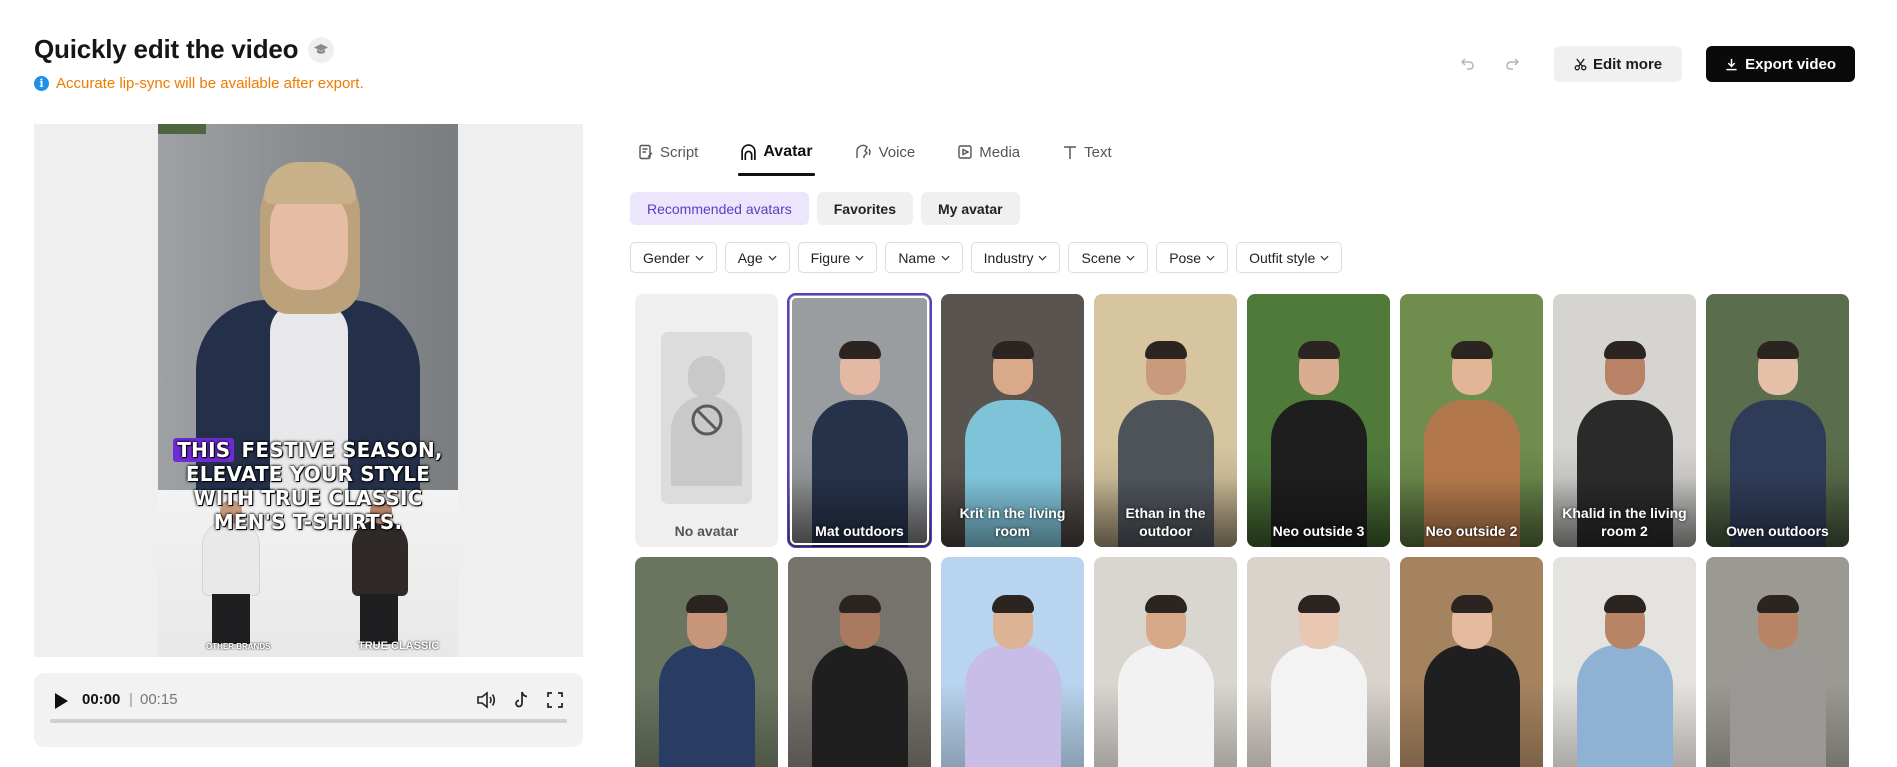  I want to click on play-icon, so click(61, 701).